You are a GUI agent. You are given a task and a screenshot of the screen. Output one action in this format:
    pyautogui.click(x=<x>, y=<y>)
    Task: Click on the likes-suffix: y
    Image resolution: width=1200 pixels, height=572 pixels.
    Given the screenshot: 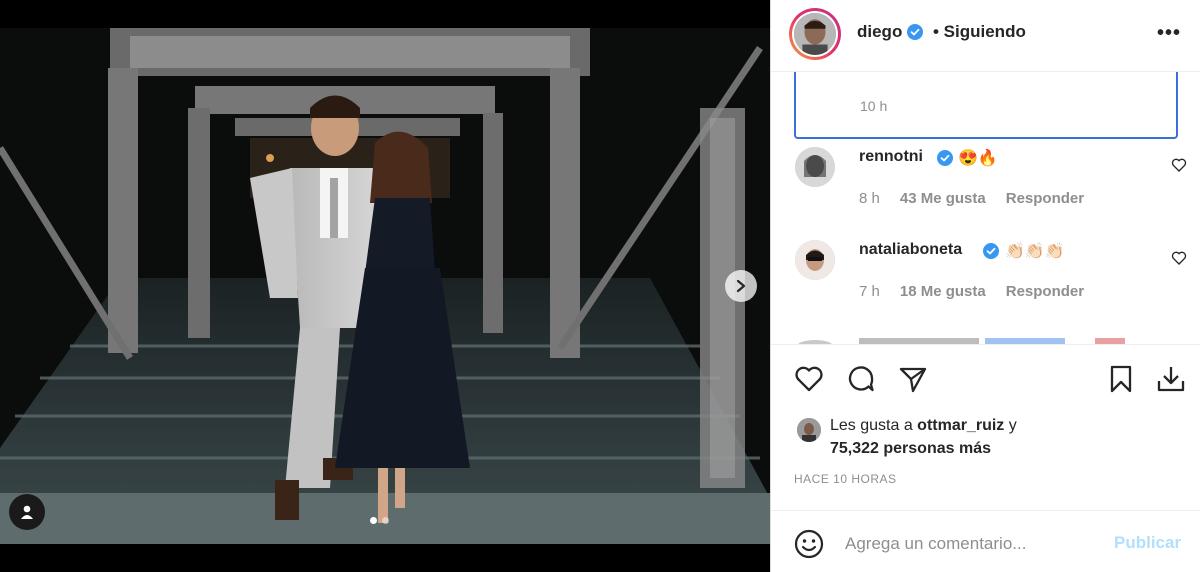 What is the action you would take?
    pyautogui.click(x=1010, y=425)
    